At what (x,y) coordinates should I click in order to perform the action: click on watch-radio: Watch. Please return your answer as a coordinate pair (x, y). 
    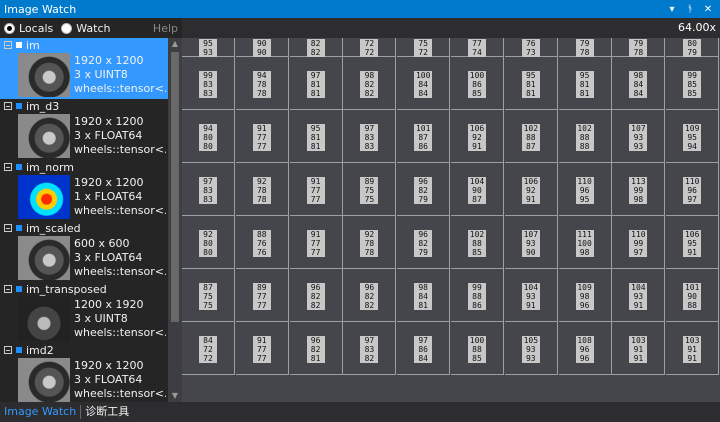
    Looking at the image, I should click on (86, 28).